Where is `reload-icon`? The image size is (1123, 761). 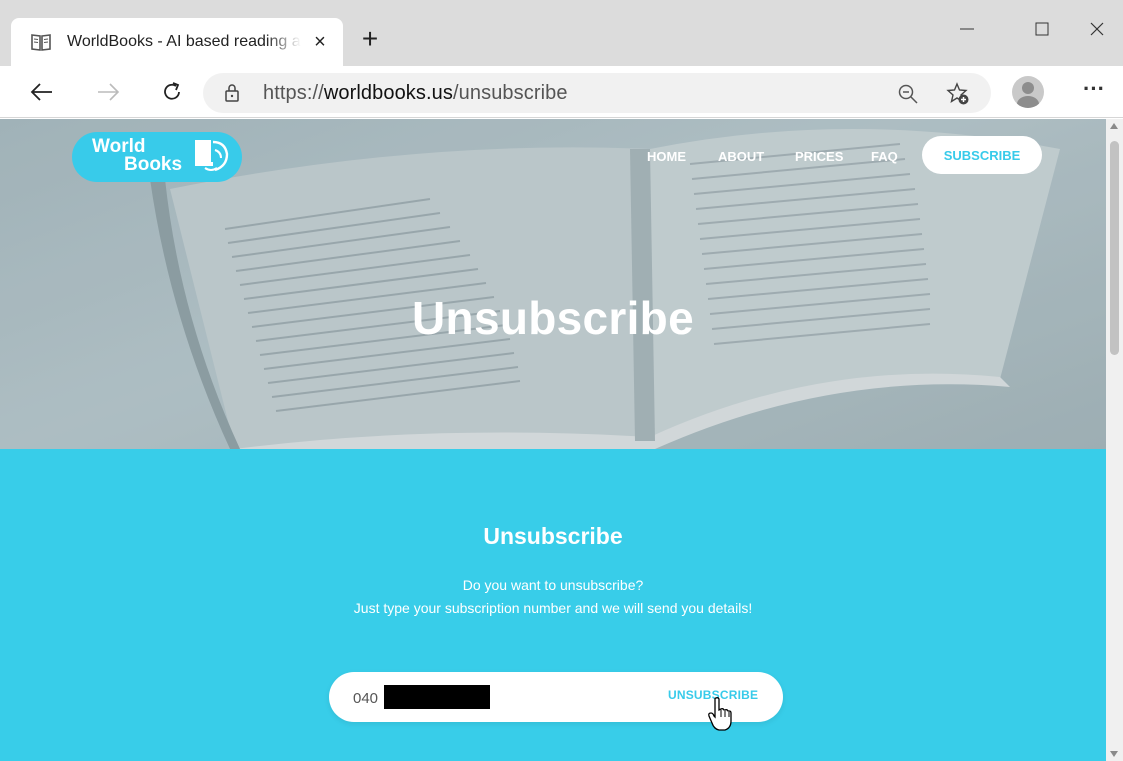
reload-icon is located at coordinates (172, 92).